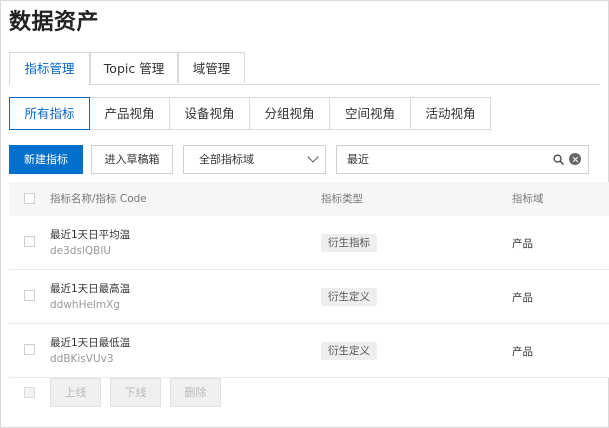  What do you see at coordinates (85, 305) in the screenshot?
I see `metric-code: ddwhHelmXg` at bounding box center [85, 305].